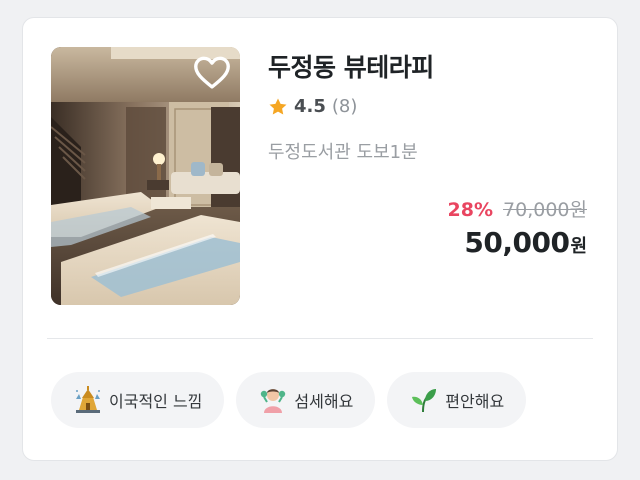 This screenshot has height=480, width=640. What do you see at coordinates (470, 210) in the screenshot?
I see `discount-rate: 28%` at bounding box center [470, 210].